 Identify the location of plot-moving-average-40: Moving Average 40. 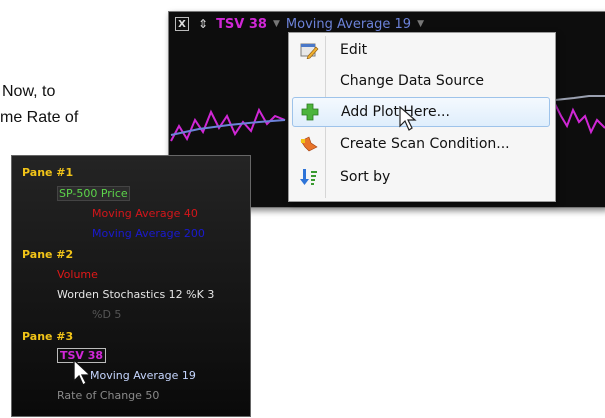
(145, 213).